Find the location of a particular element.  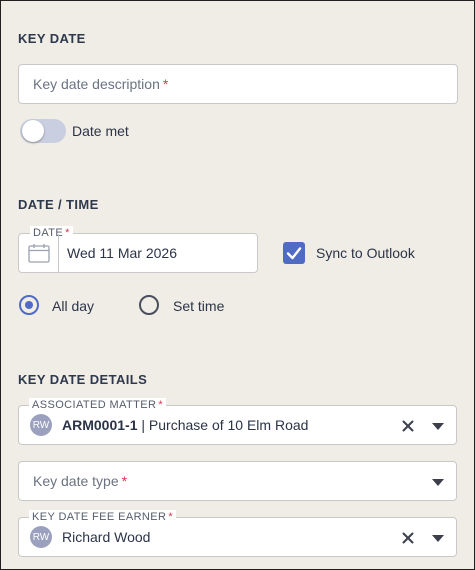

key-date-description-placeholder: Key date description * is located at coordinates (101, 84).